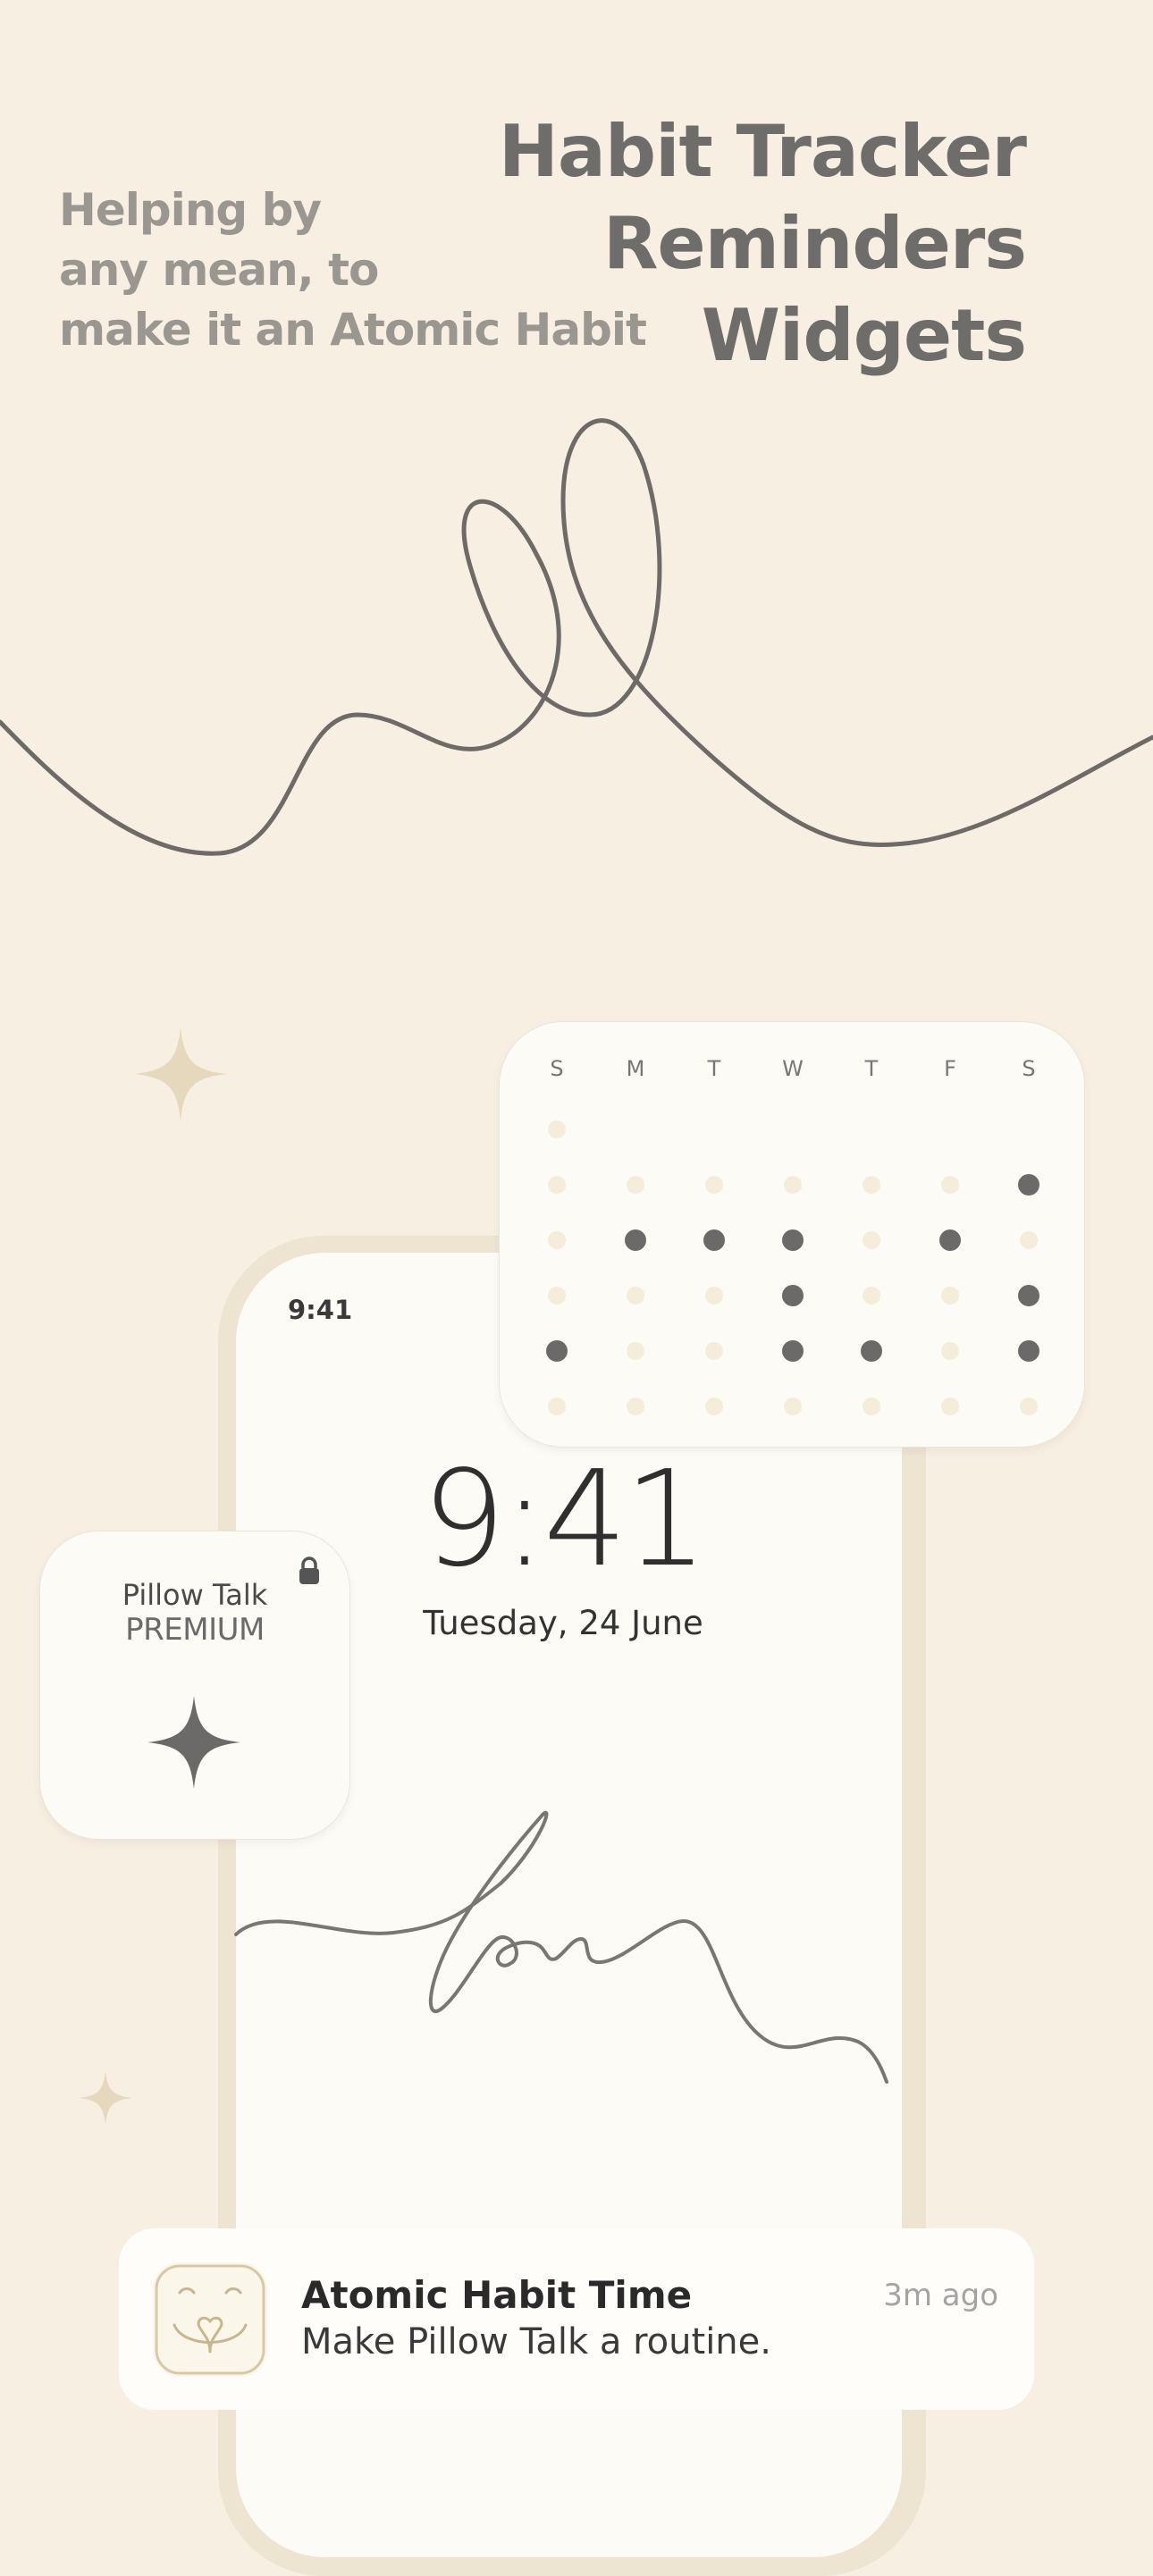 The image size is (1153, 2576). I want to click on app-icon-artwork, so click(210, 2319).